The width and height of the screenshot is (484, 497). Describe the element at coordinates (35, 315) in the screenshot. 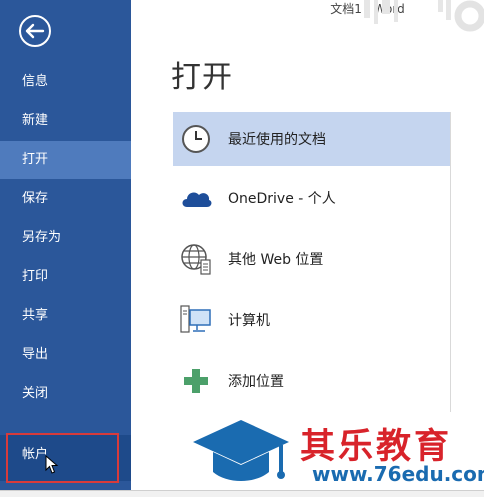

I see `sidebar-item-label: 共享` at that location.